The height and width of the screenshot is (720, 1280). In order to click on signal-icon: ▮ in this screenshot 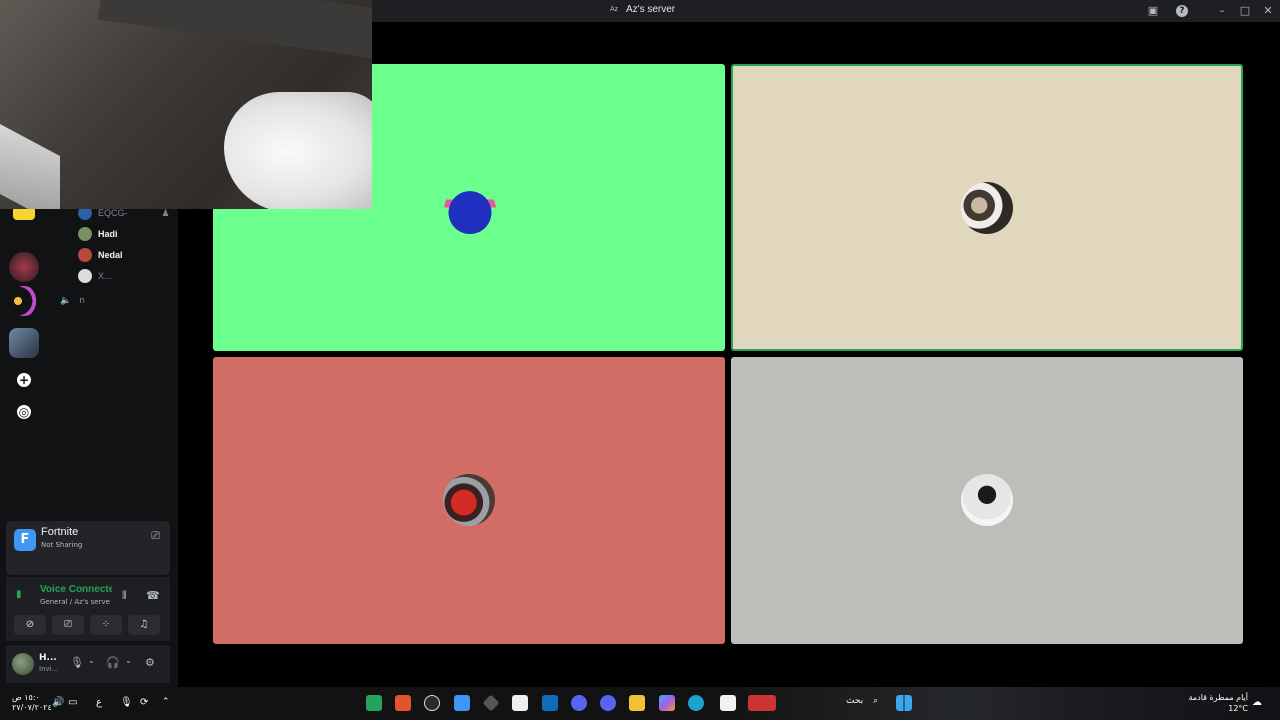, I will do `click(19, 594)`.